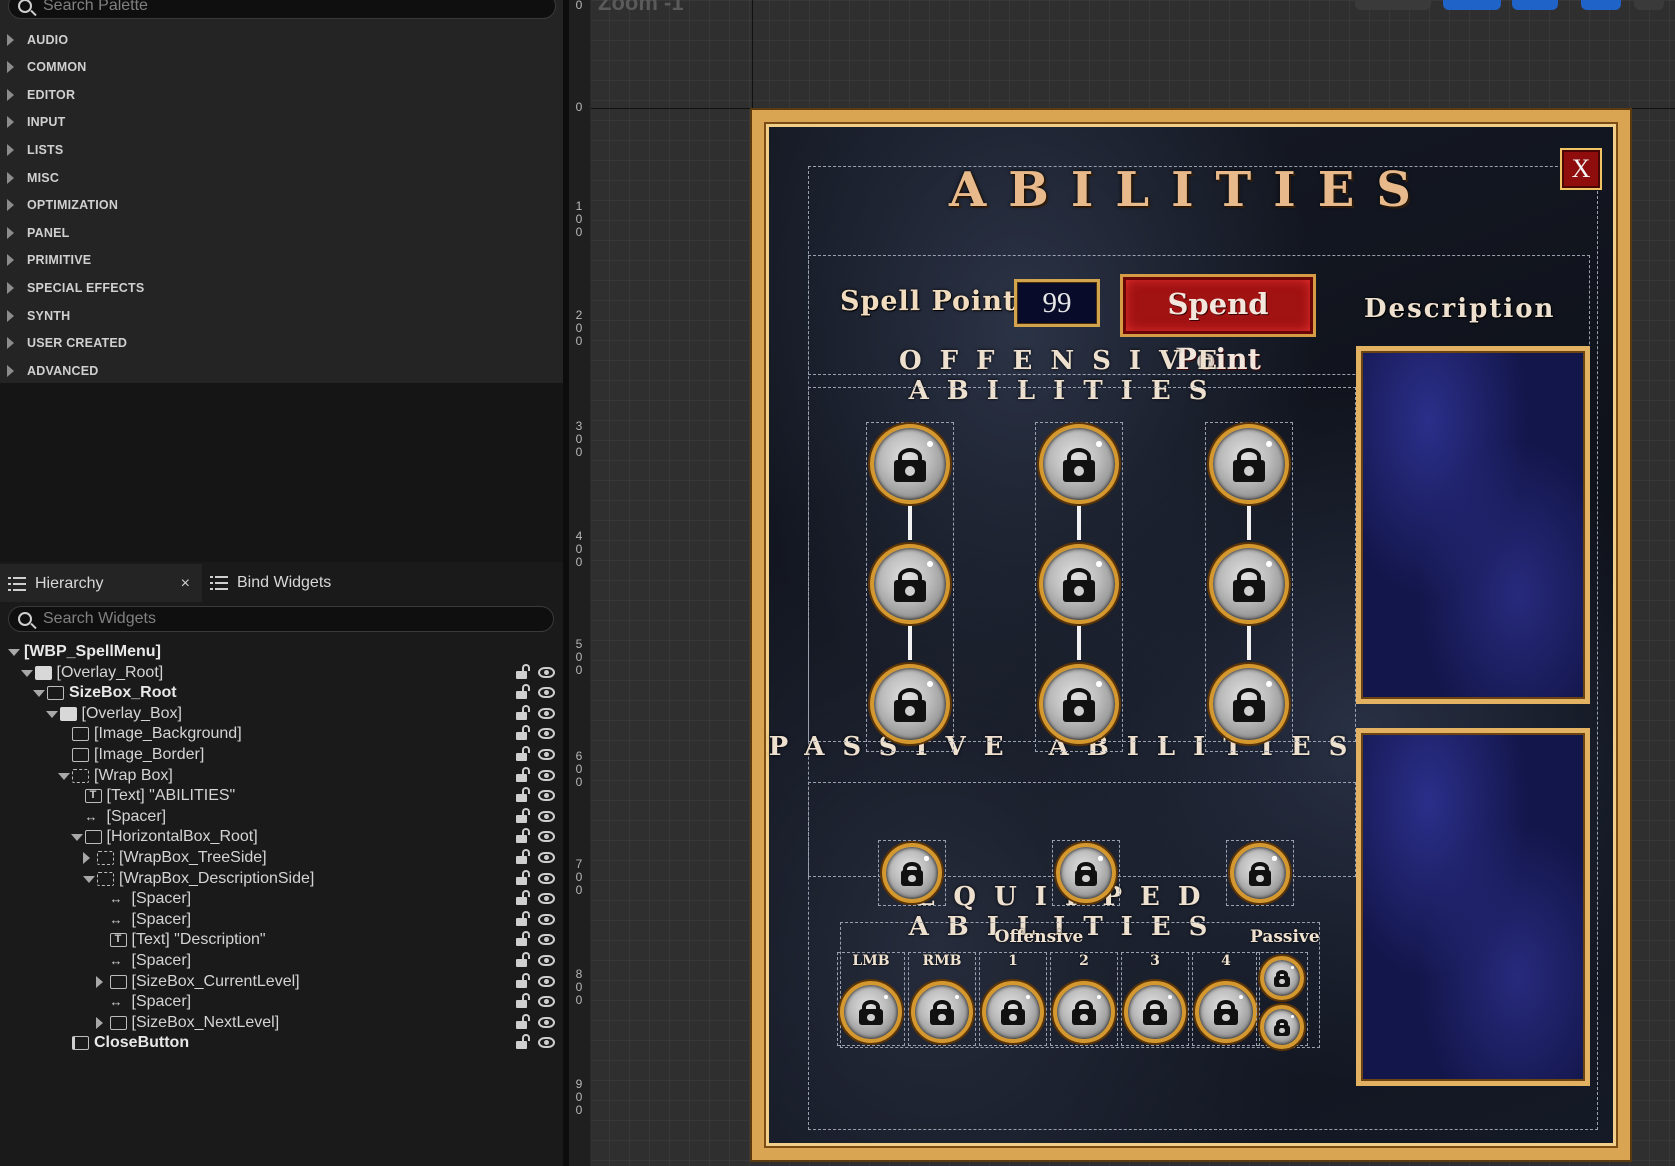 Image resolution: width=1675 pixels, height=1166 pixels. I want to click on hierarchy-row: [WBP_SpellMenu], so click(281, 652).